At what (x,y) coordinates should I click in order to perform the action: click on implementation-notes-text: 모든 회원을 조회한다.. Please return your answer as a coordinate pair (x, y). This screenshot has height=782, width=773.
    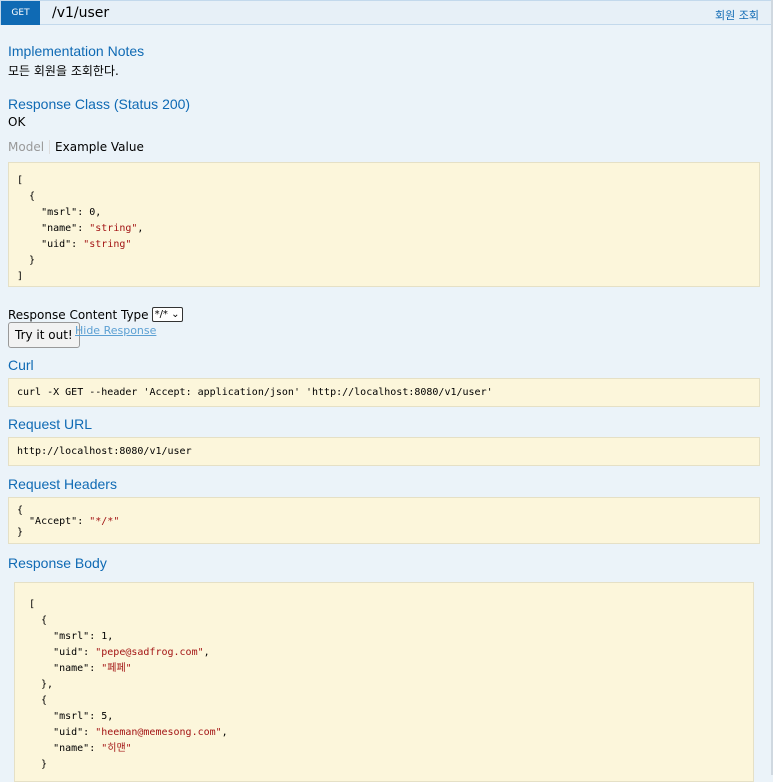
    Looking at the image, I should click on (63, 71).